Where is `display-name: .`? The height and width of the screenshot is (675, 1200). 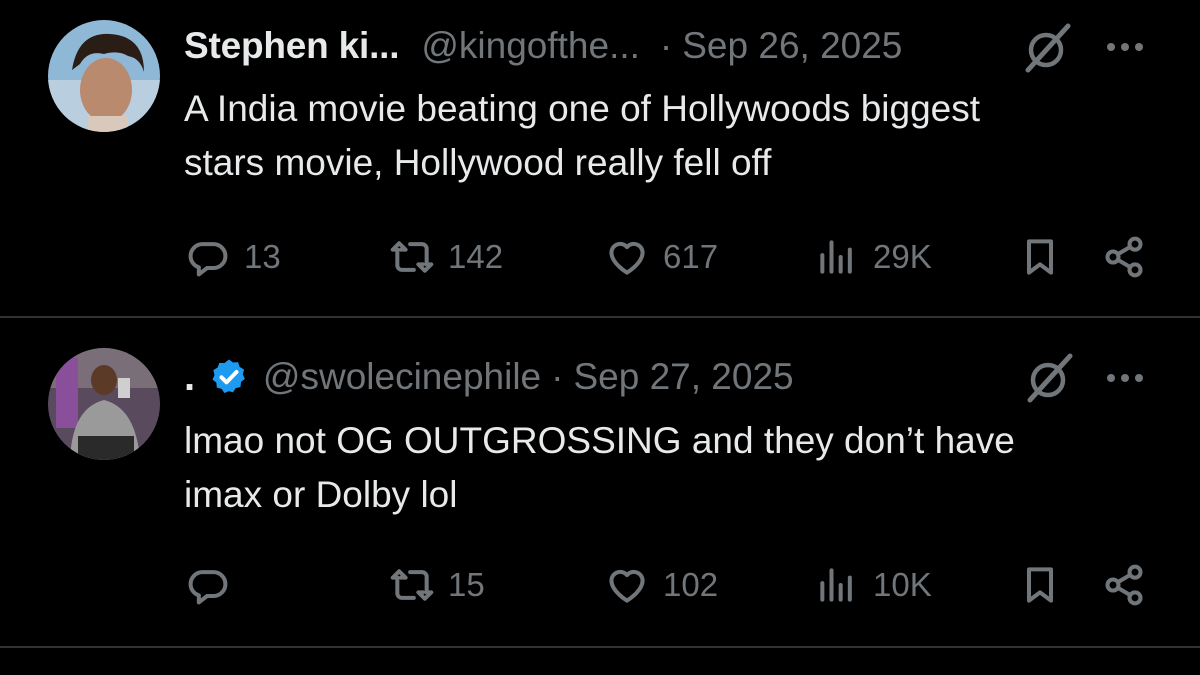 display-name: . is located at coordinates (189, 377).